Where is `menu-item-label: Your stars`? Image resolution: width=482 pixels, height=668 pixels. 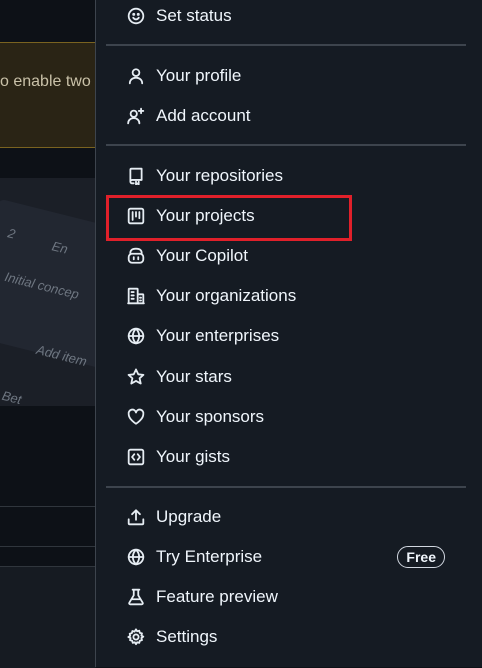
menu-item-label: Your stars is located at coordinates (194, 376).